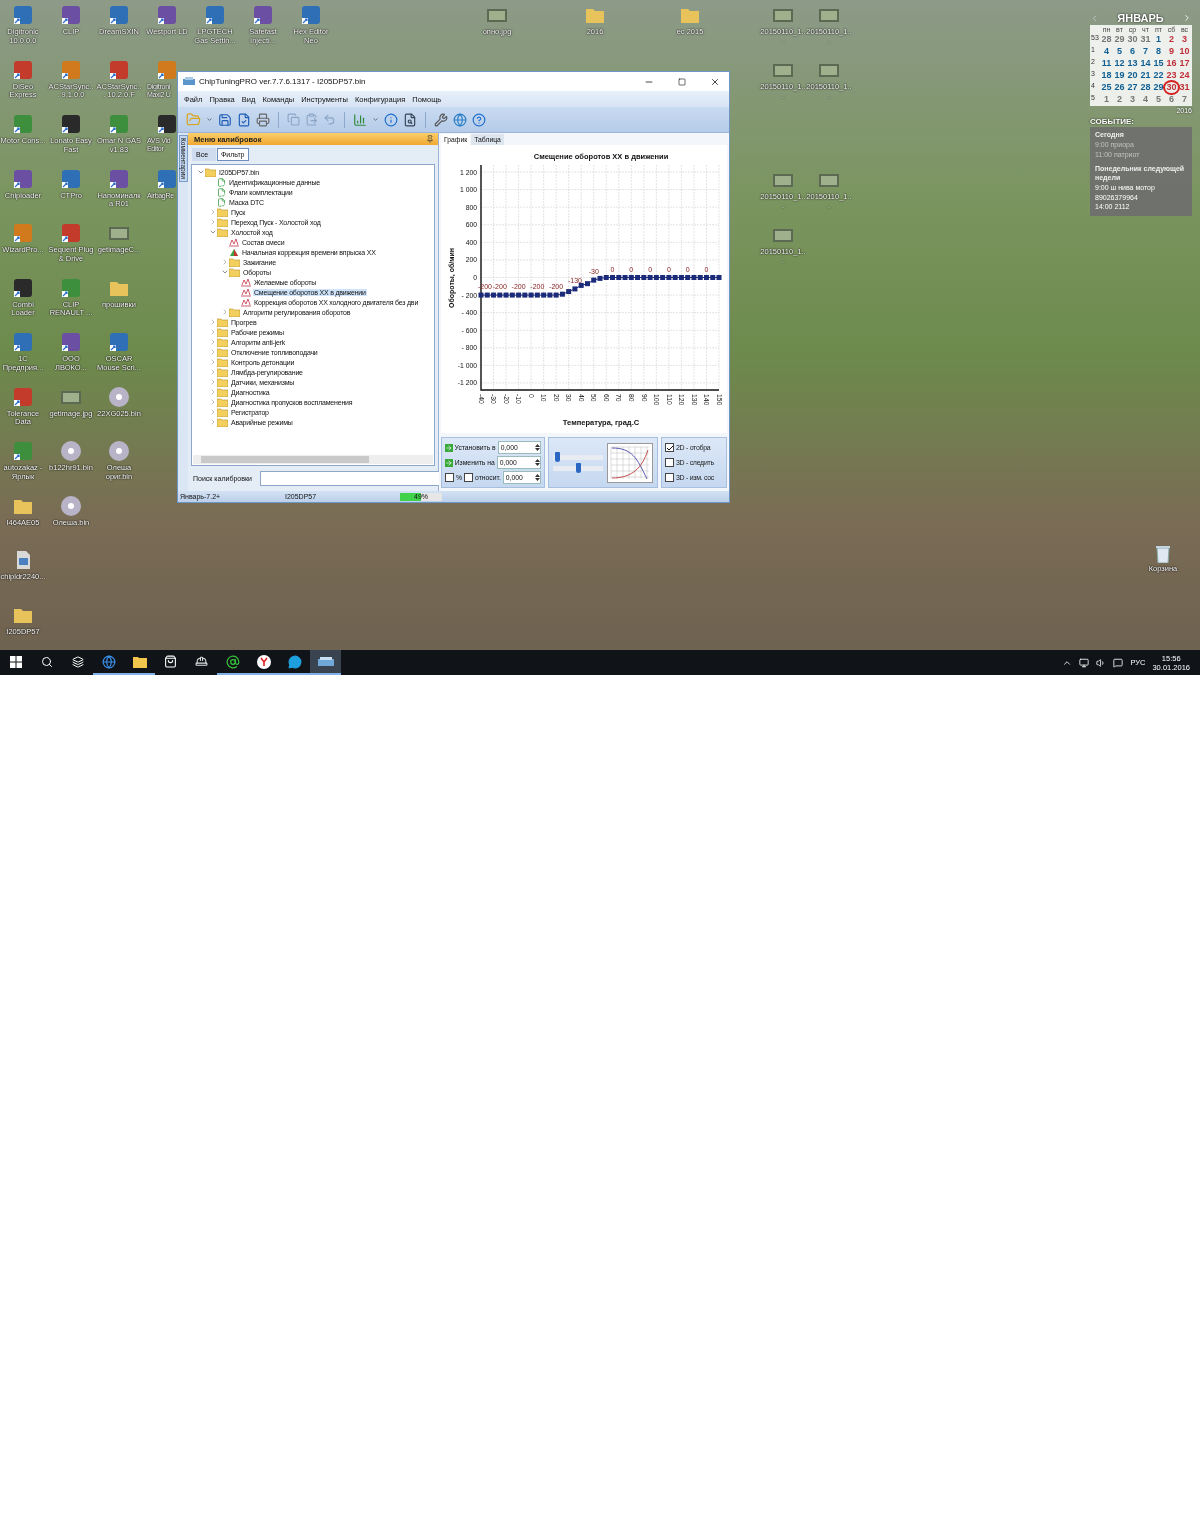 The width and height of the screenshot is (1200, 1530). What do you see at coordinates (391, 119) in the screenshot?
I see `info-icon` at bounding box center [391, 119].